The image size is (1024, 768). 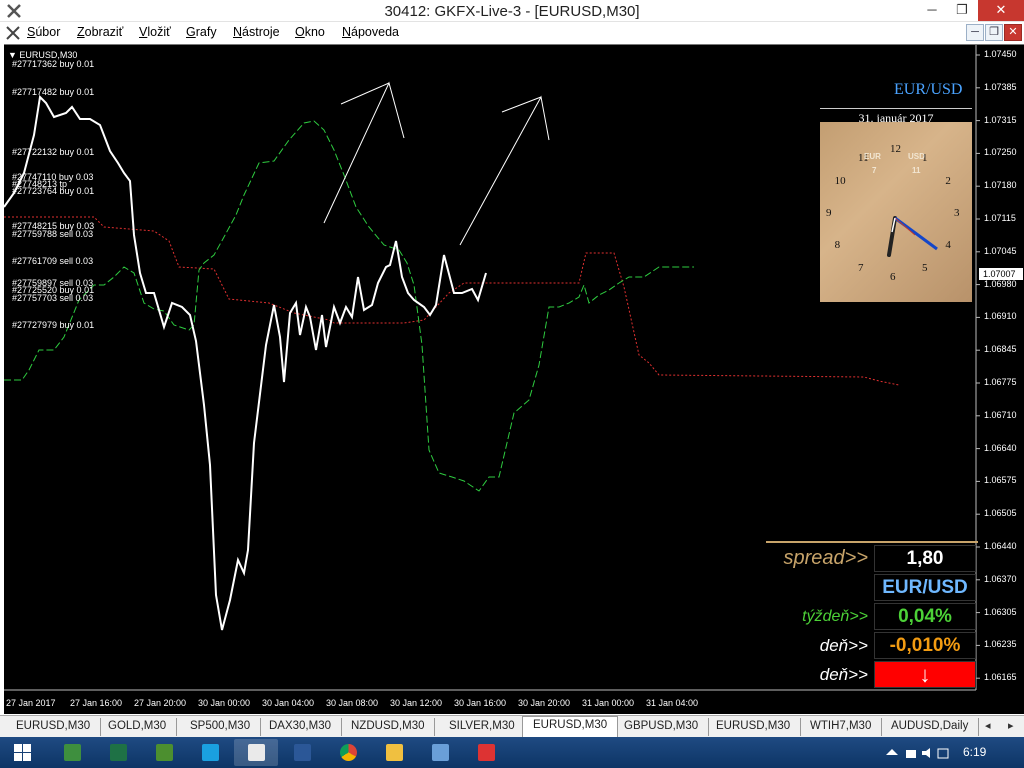 I want to click on clock-face: 12 1 2 3 4 5 6 7 8 9 10 11 EUR 7 USD 11, so click(x=896, y=212).